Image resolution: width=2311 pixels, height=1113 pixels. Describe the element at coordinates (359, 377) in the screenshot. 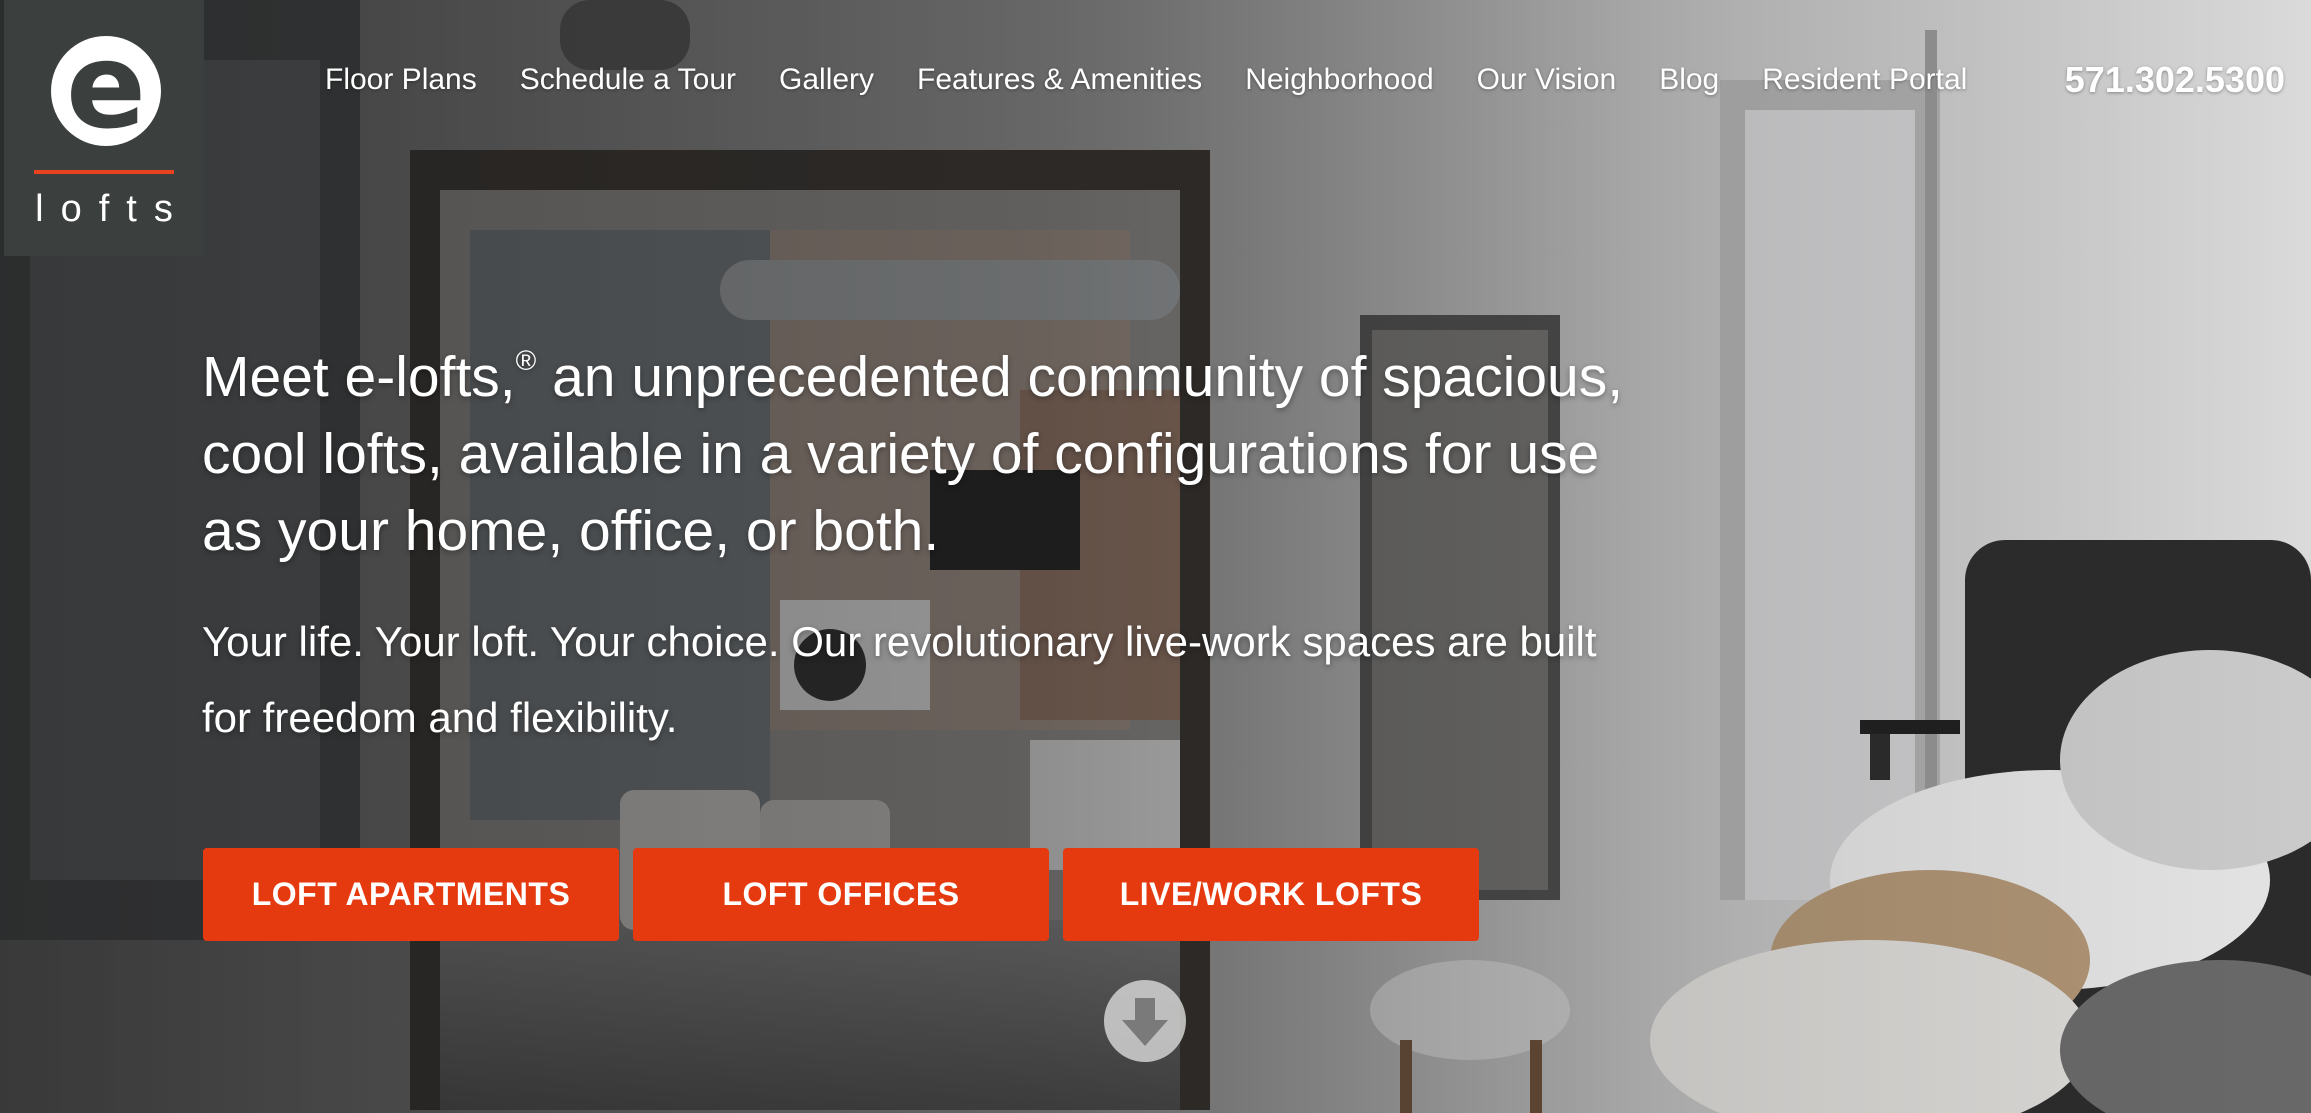

I see `headline-pre: Meet e-lofts,` at that location.